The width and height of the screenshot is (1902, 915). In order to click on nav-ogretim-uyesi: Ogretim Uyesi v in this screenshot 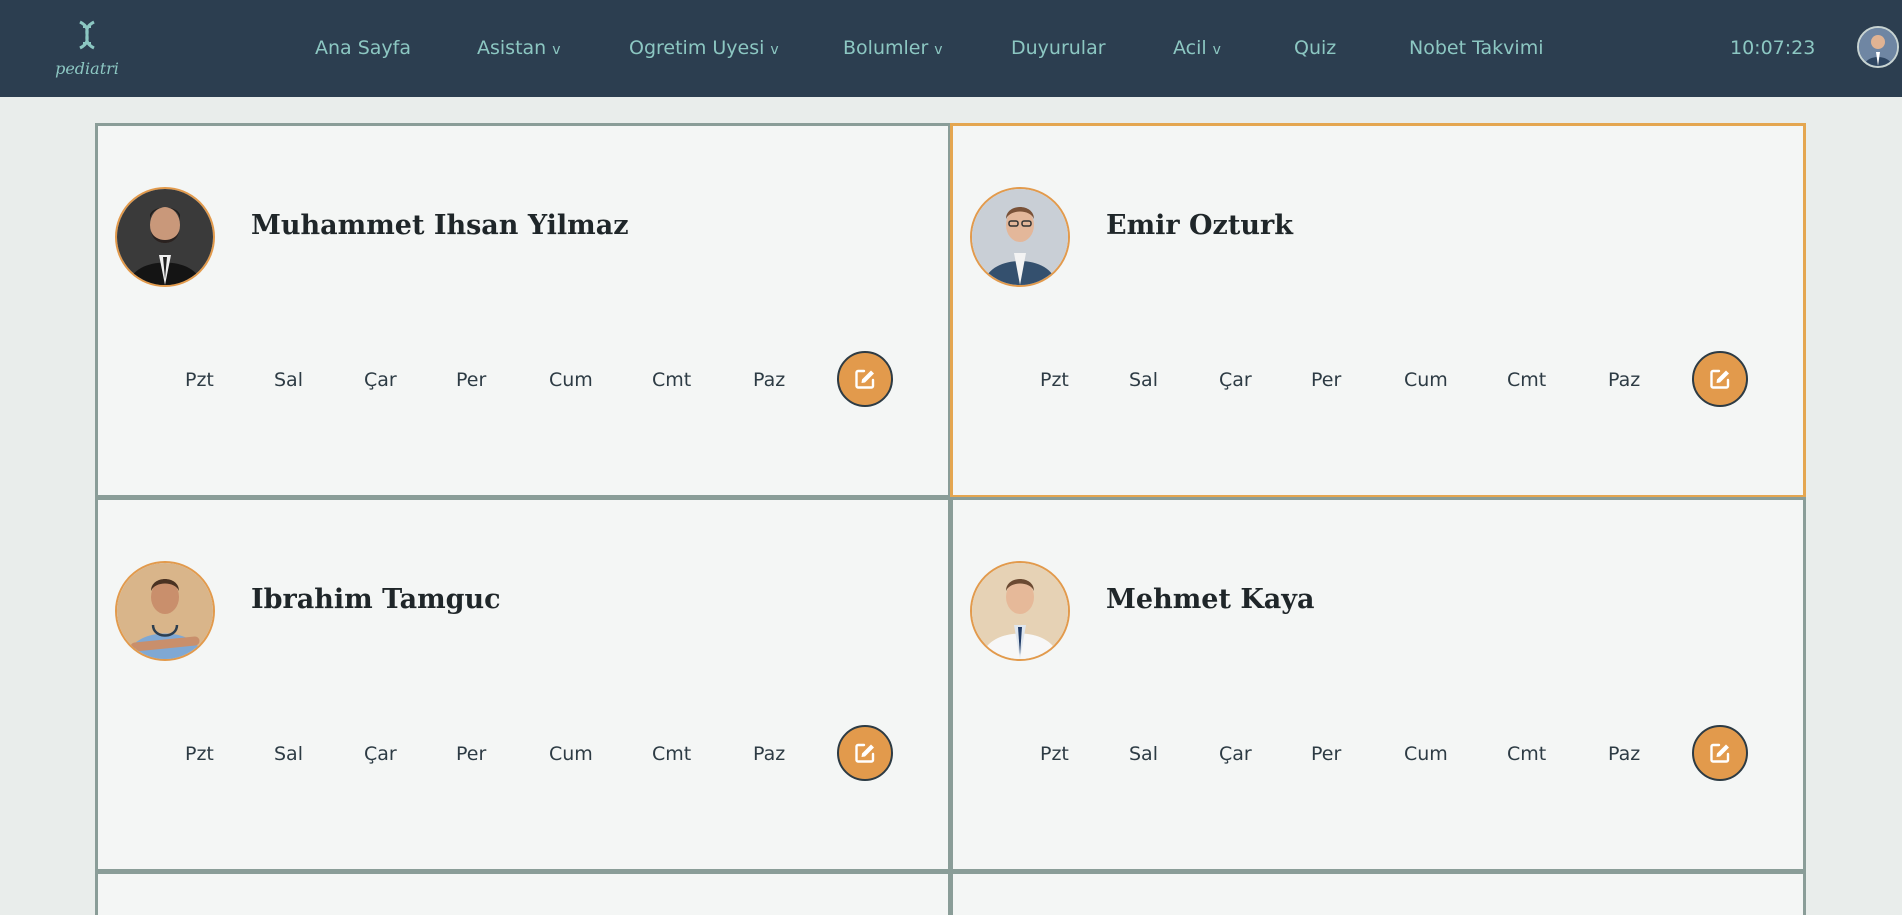, I will do `click(704, 49)`.